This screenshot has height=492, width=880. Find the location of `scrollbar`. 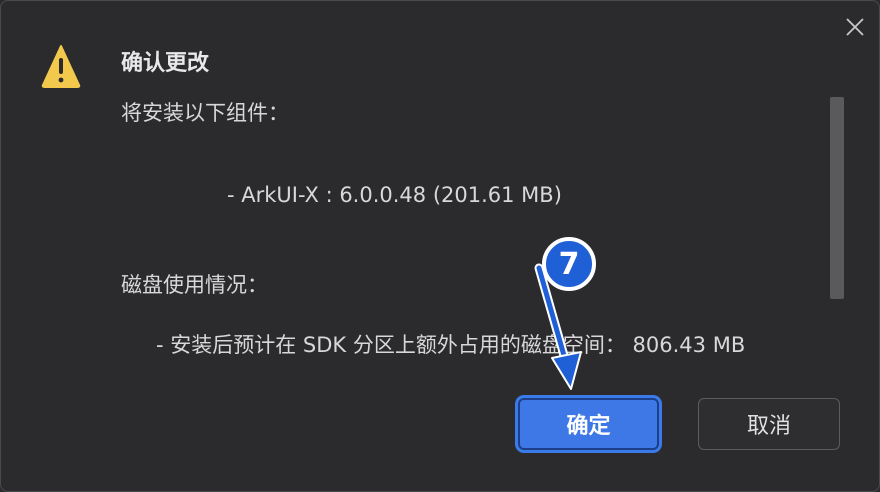

scrollbar is located at coordinates (837, 198).